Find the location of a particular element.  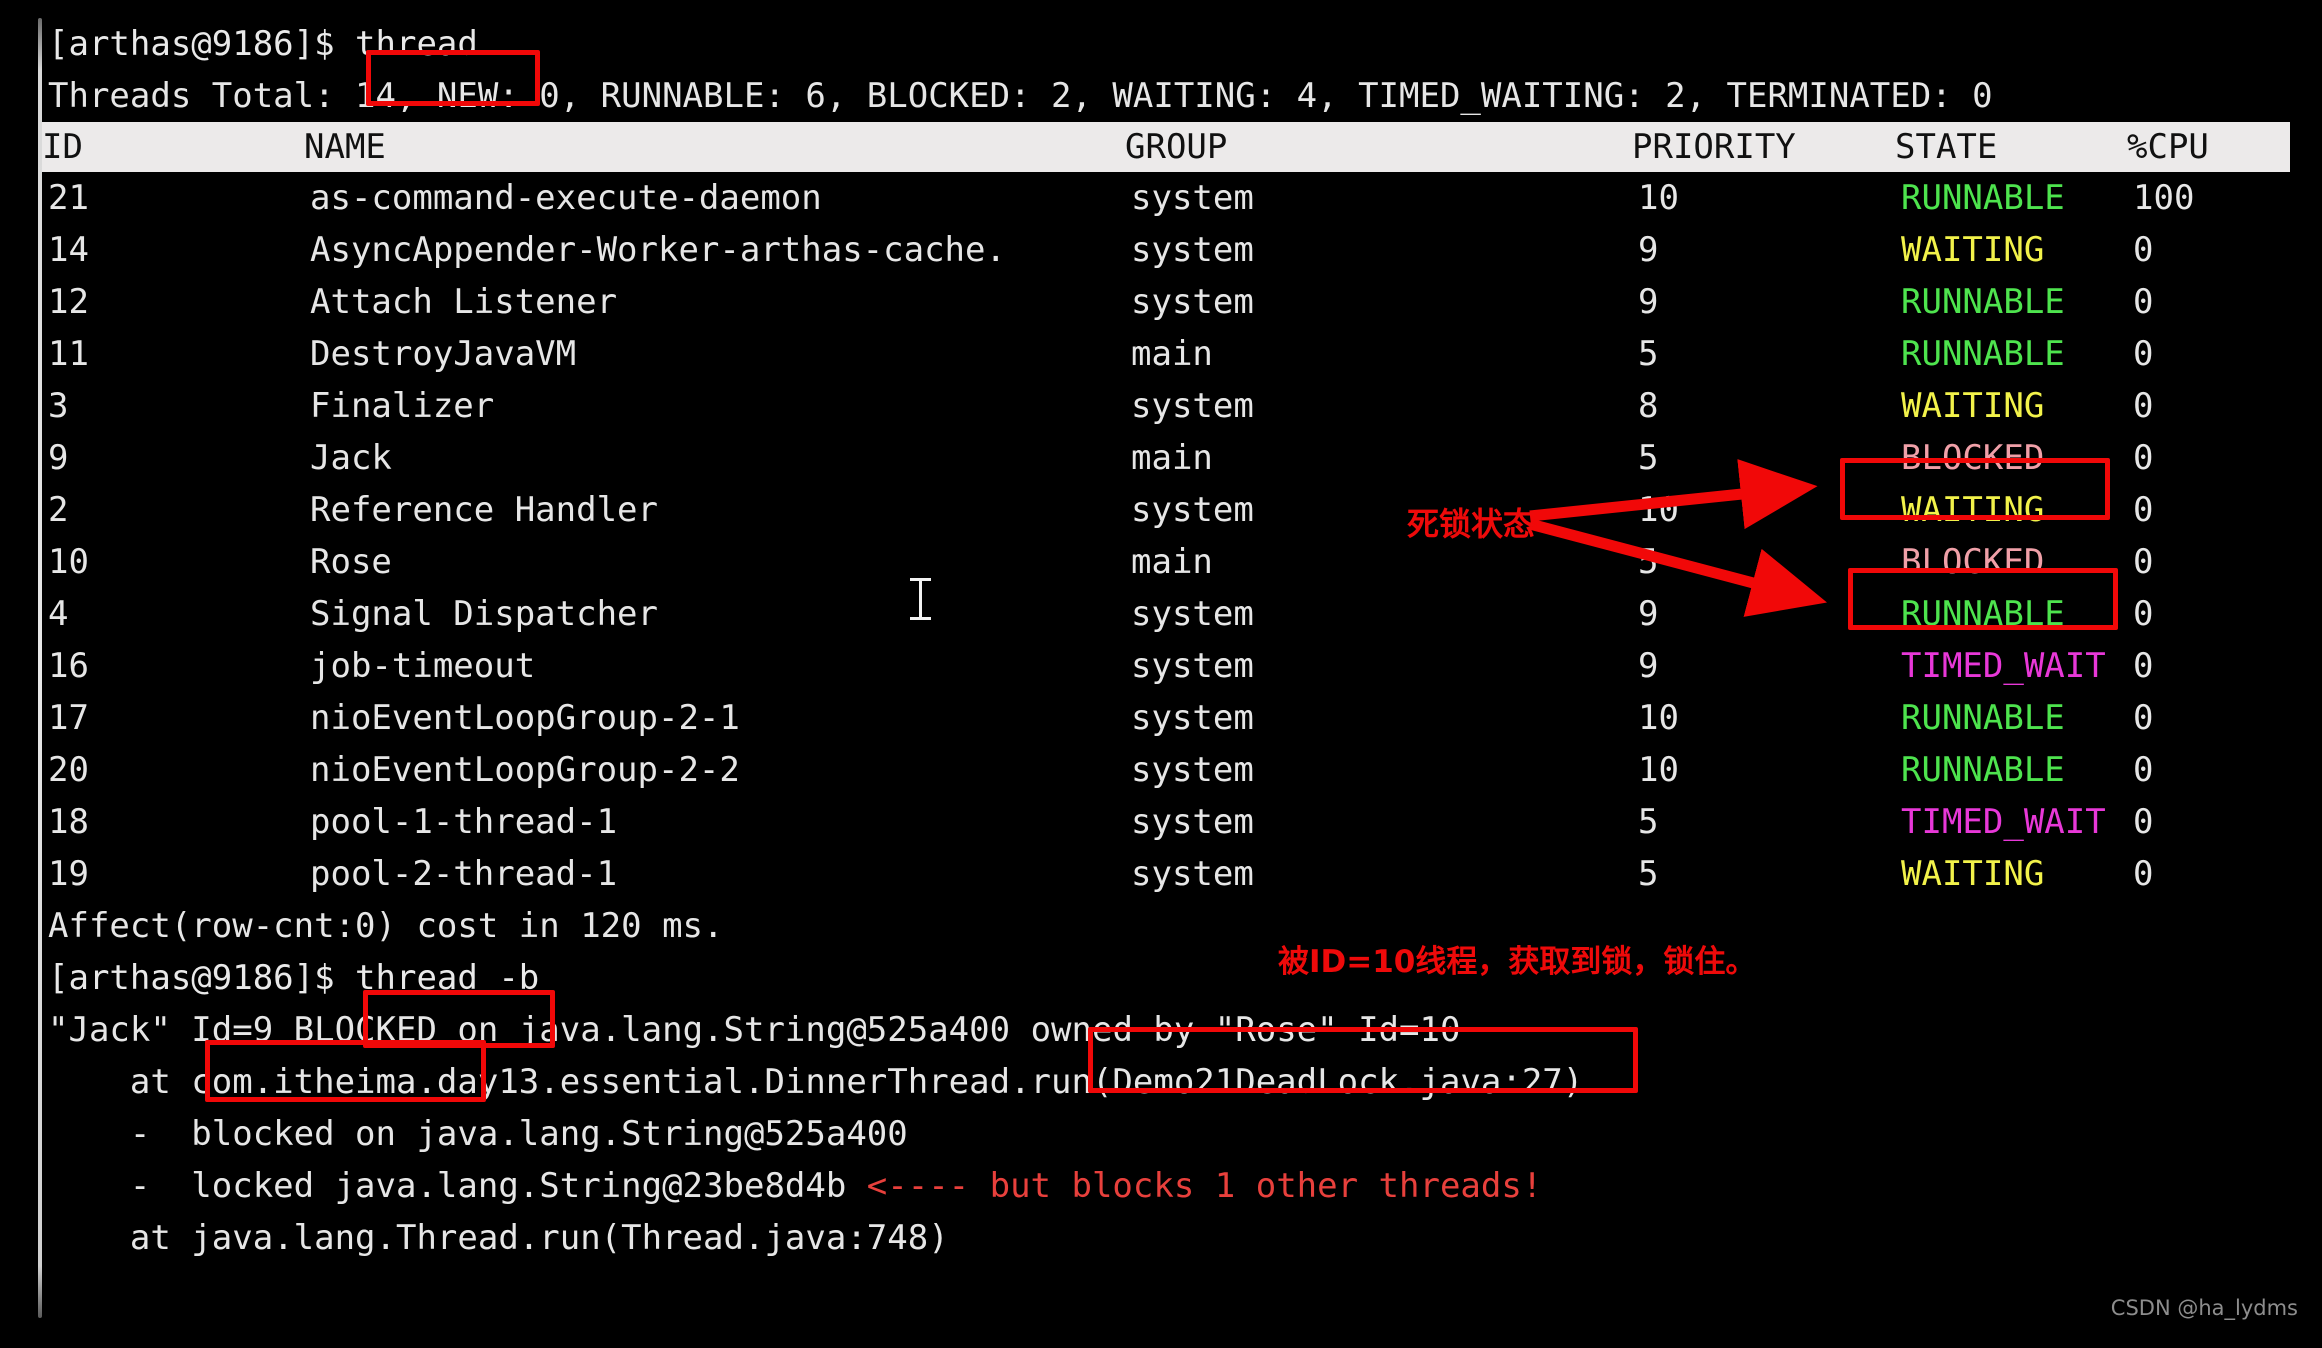

cell-state: WAITING is located at coordinates (1973, 510).